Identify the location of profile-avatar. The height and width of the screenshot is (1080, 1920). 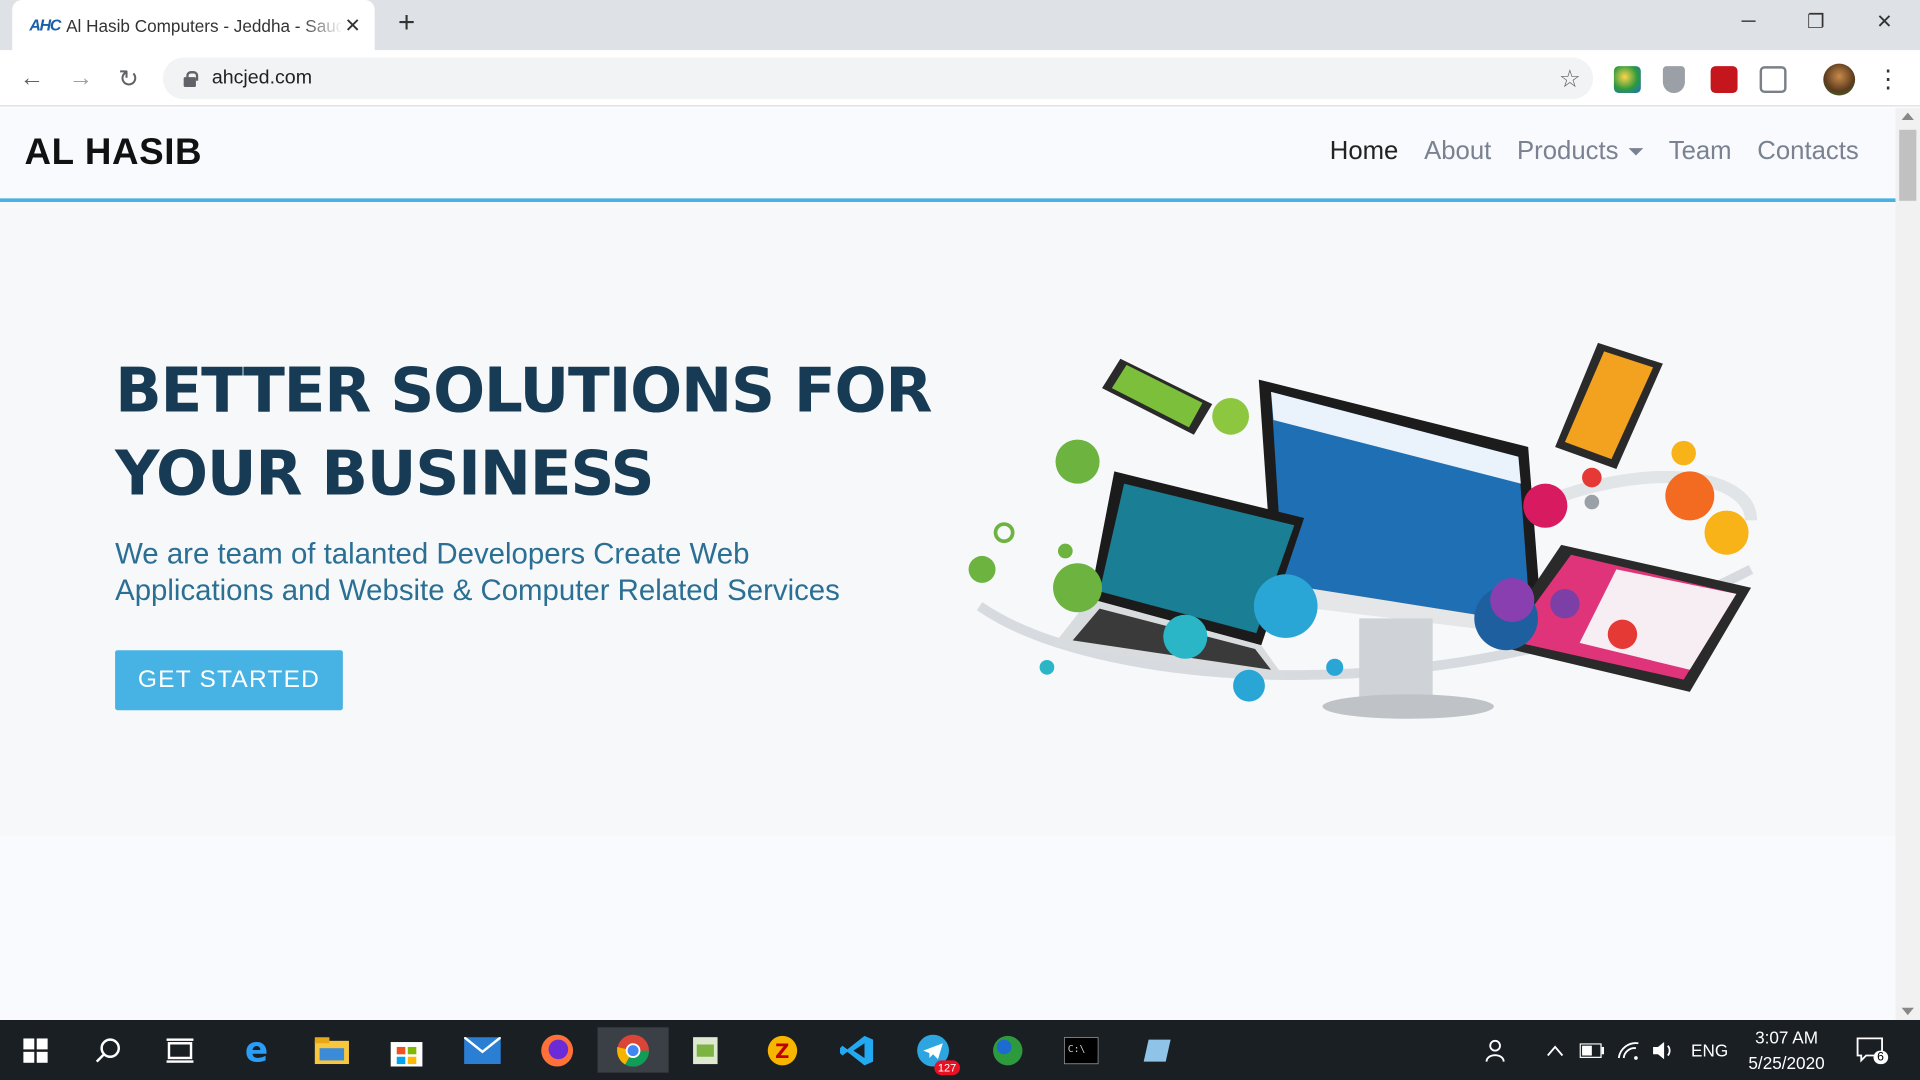
(1839, 79).